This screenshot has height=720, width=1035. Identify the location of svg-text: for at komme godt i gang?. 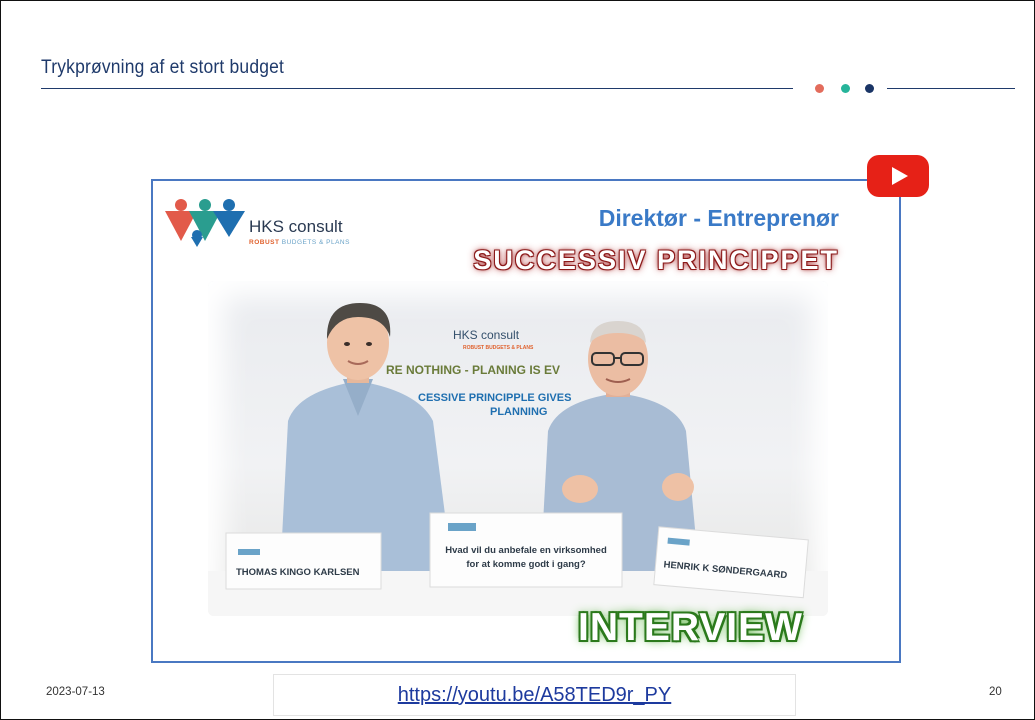
(525, 564).